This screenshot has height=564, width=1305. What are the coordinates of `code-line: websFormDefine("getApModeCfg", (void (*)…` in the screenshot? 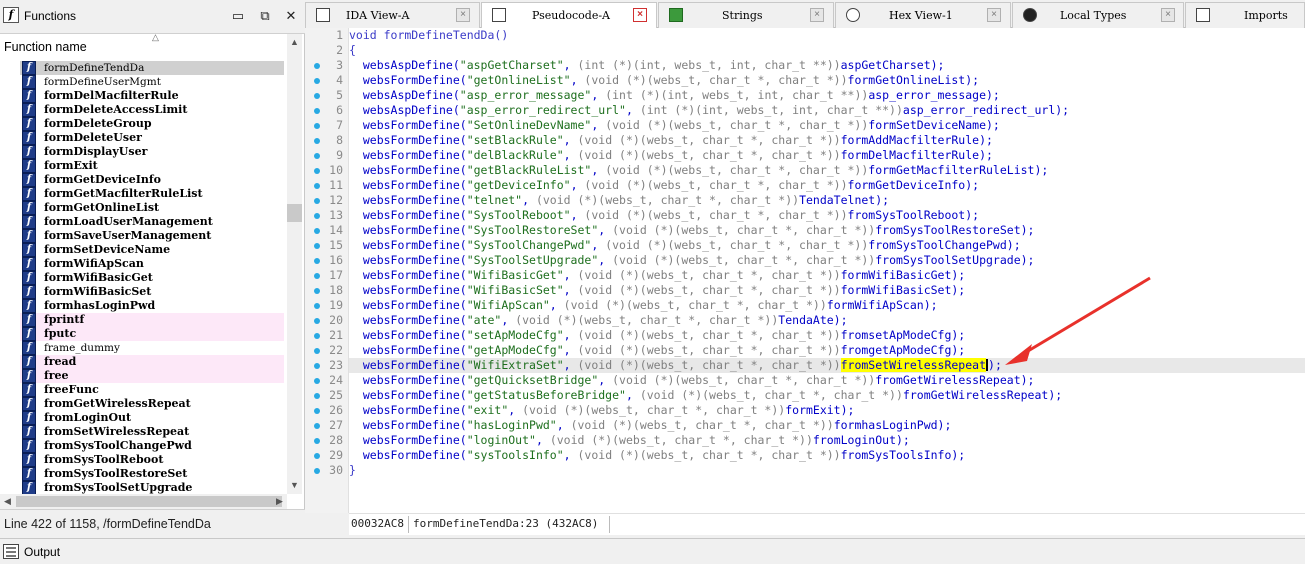 It's located at (827, 350).